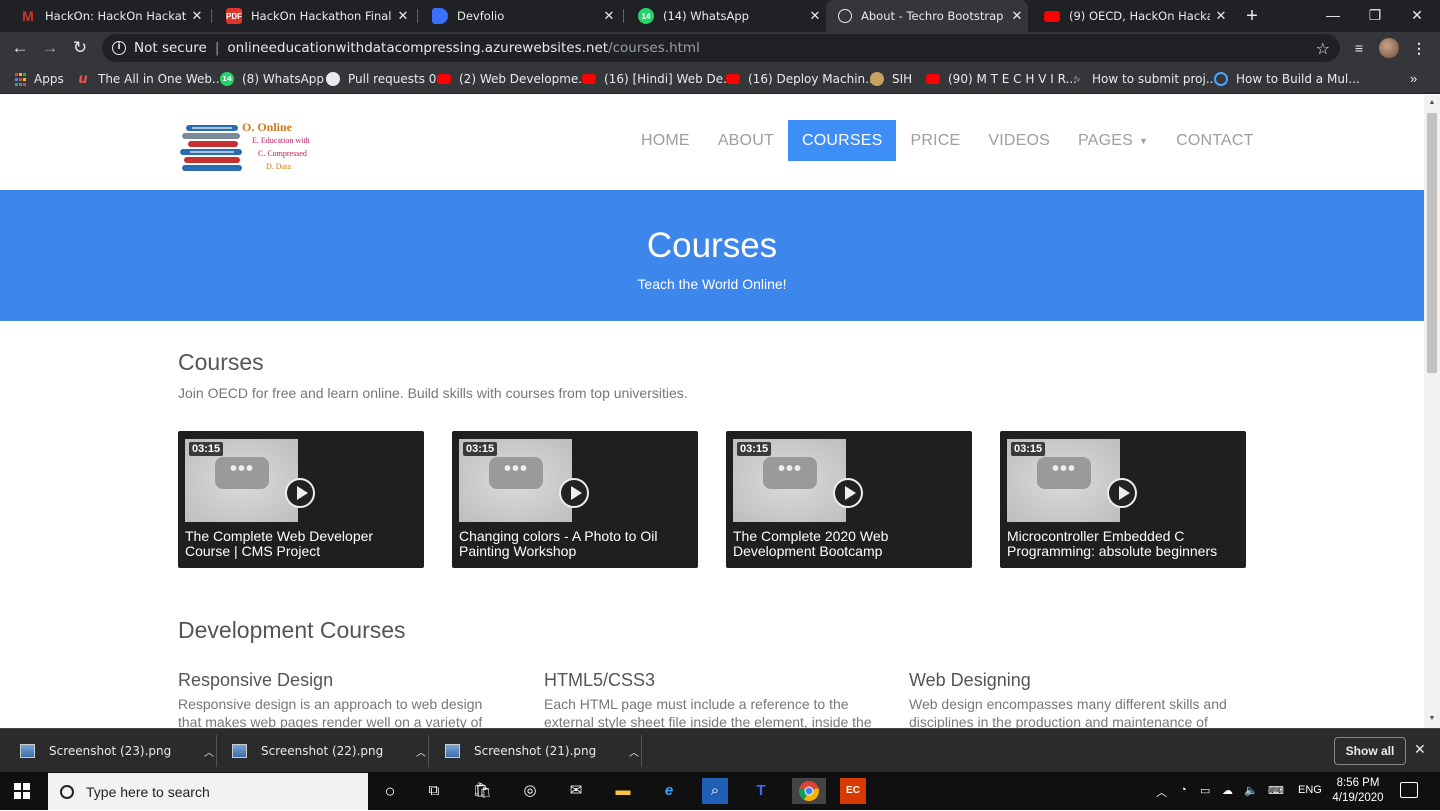 The image size is (1440, 811). What do you see at coordinates (440, 16) in the screenshot?
I see `devfolio-icon` at bounding box center [440, 16].